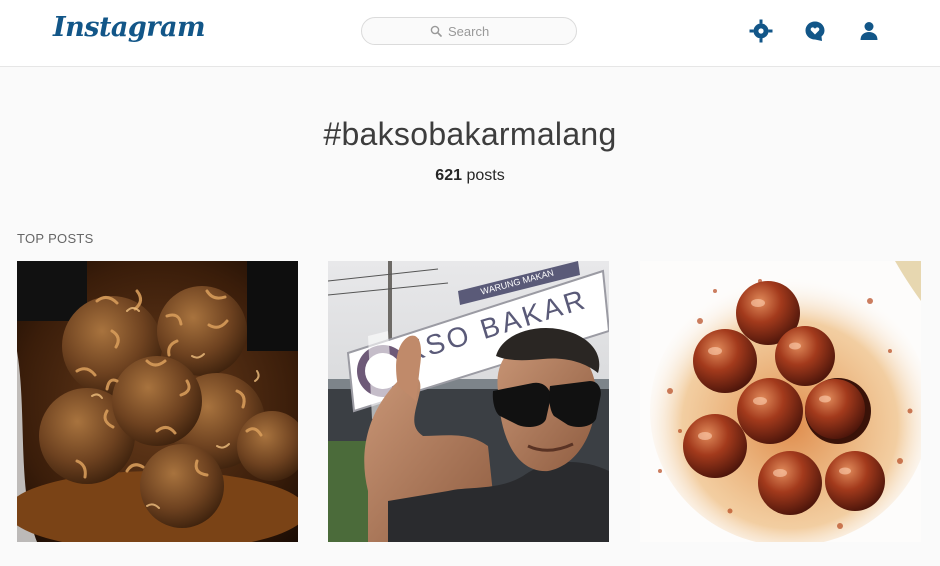  Describe the element at coordinates (483, 175) in the screenshot. I see `post-count-suffix: posts` at that location.